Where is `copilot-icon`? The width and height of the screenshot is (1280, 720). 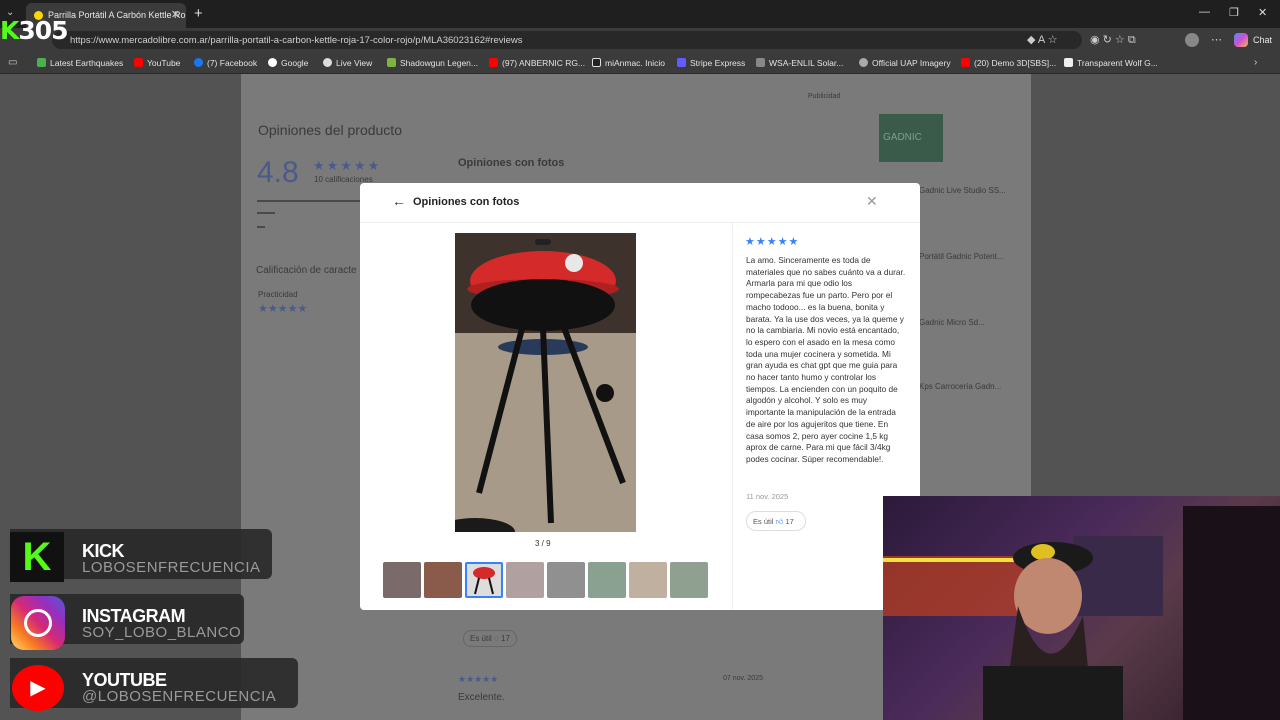 copilot-icon is located at coordinates (1241, 40).